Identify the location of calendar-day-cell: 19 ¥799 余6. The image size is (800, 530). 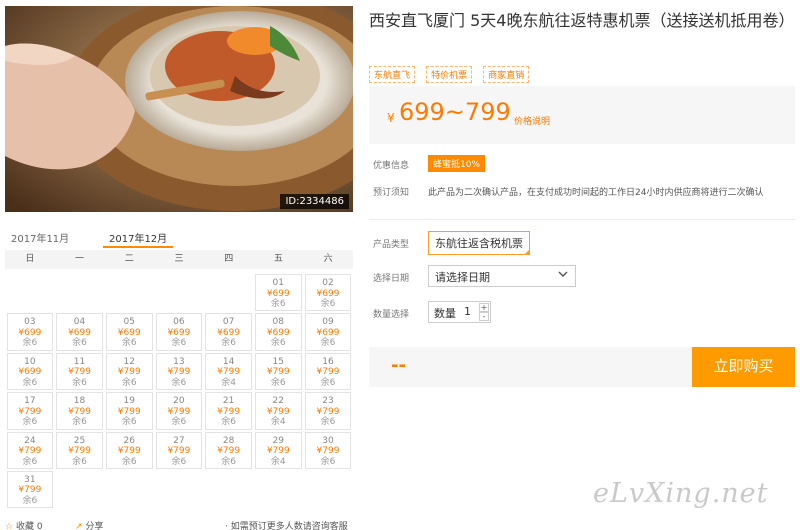
(129, 411).